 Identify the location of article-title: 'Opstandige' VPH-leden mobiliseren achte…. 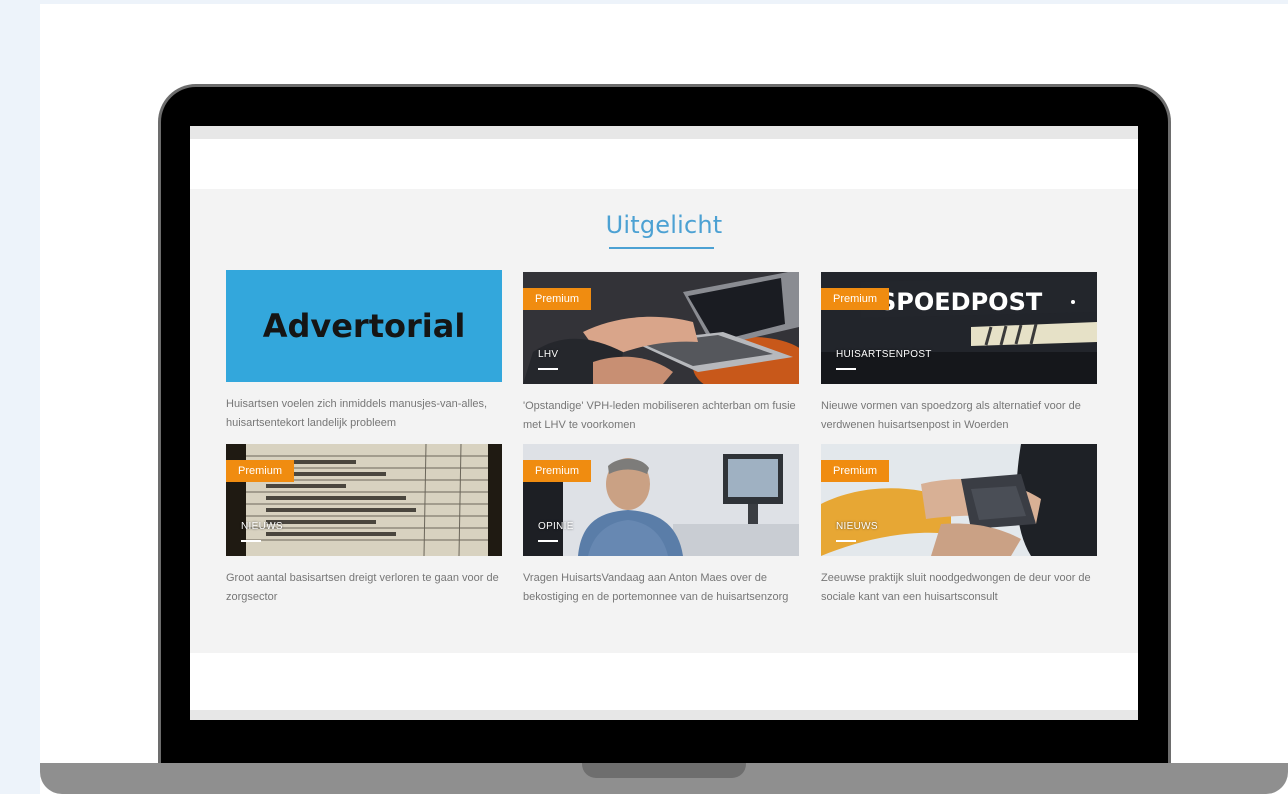
(664, 416).